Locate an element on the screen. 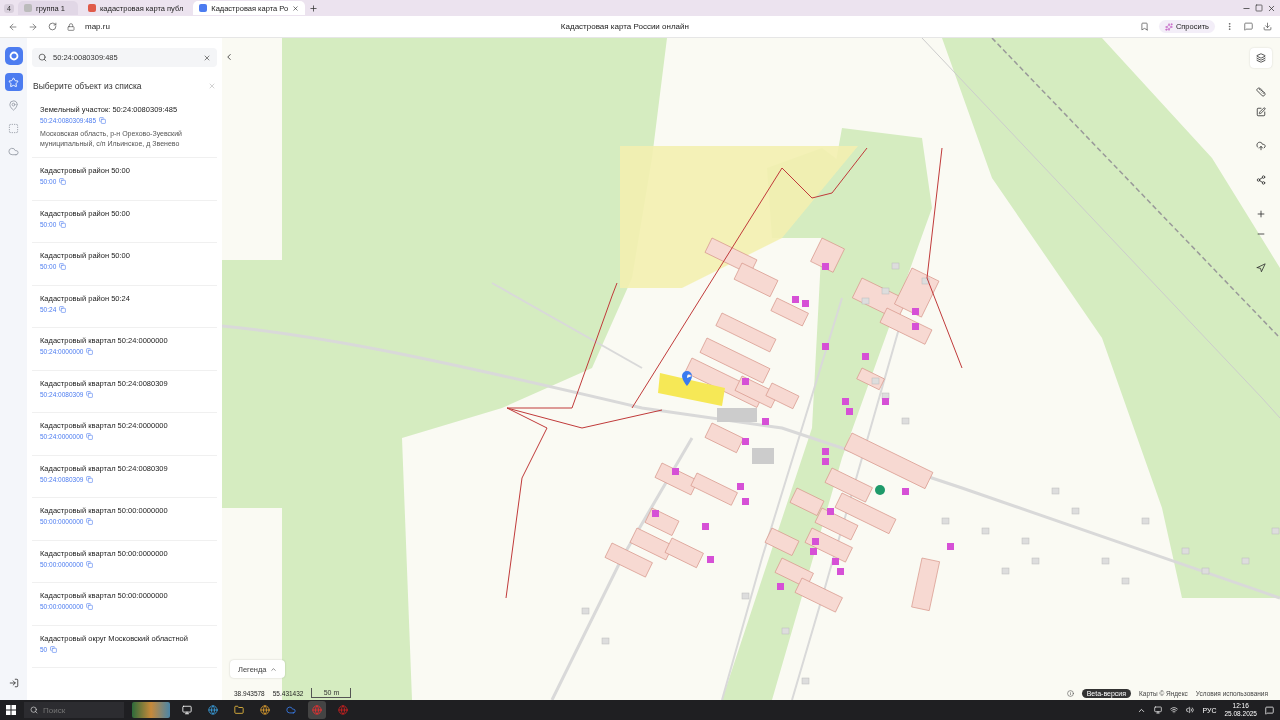 This screenshot has height=720, width=1280. volume-icon is located at coordinates (1190, 710).